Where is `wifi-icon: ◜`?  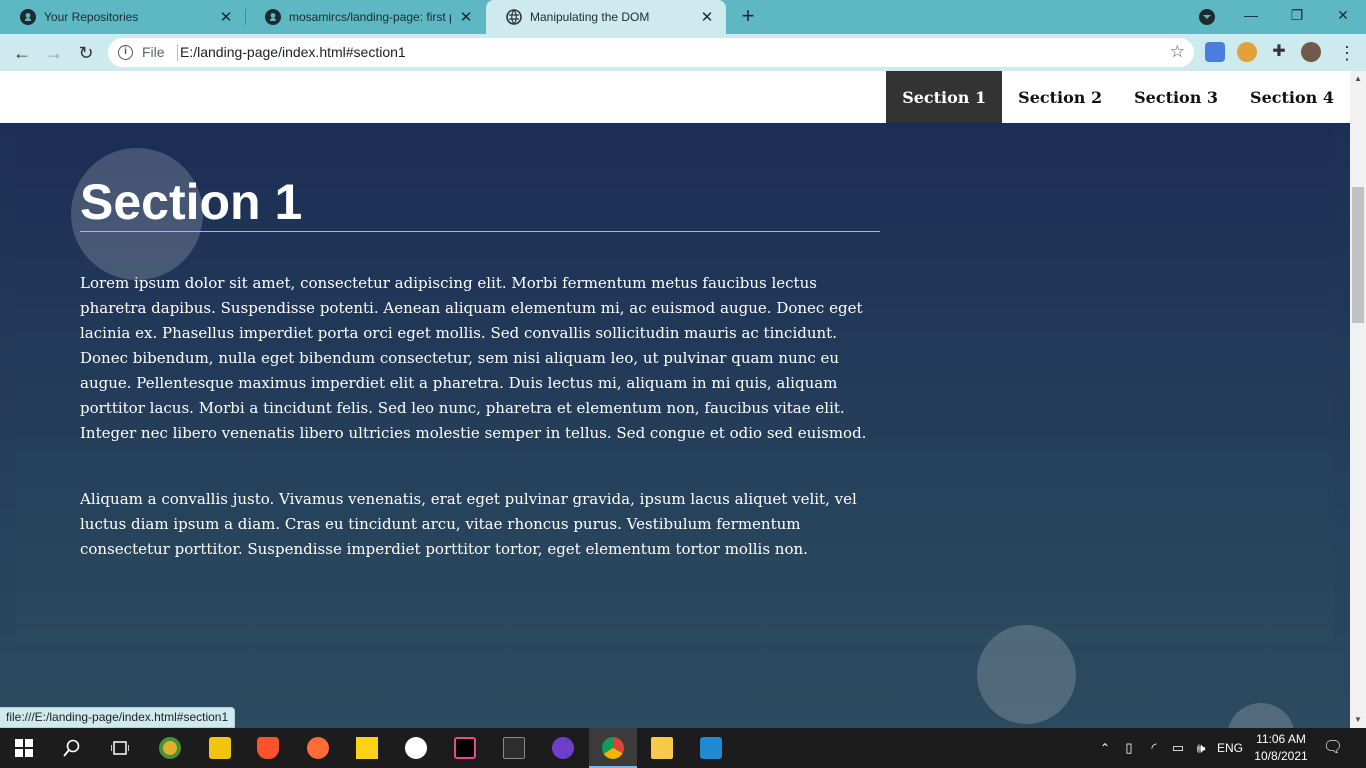 wifi-icon: ◜ is located at coordinates (1154, 748).